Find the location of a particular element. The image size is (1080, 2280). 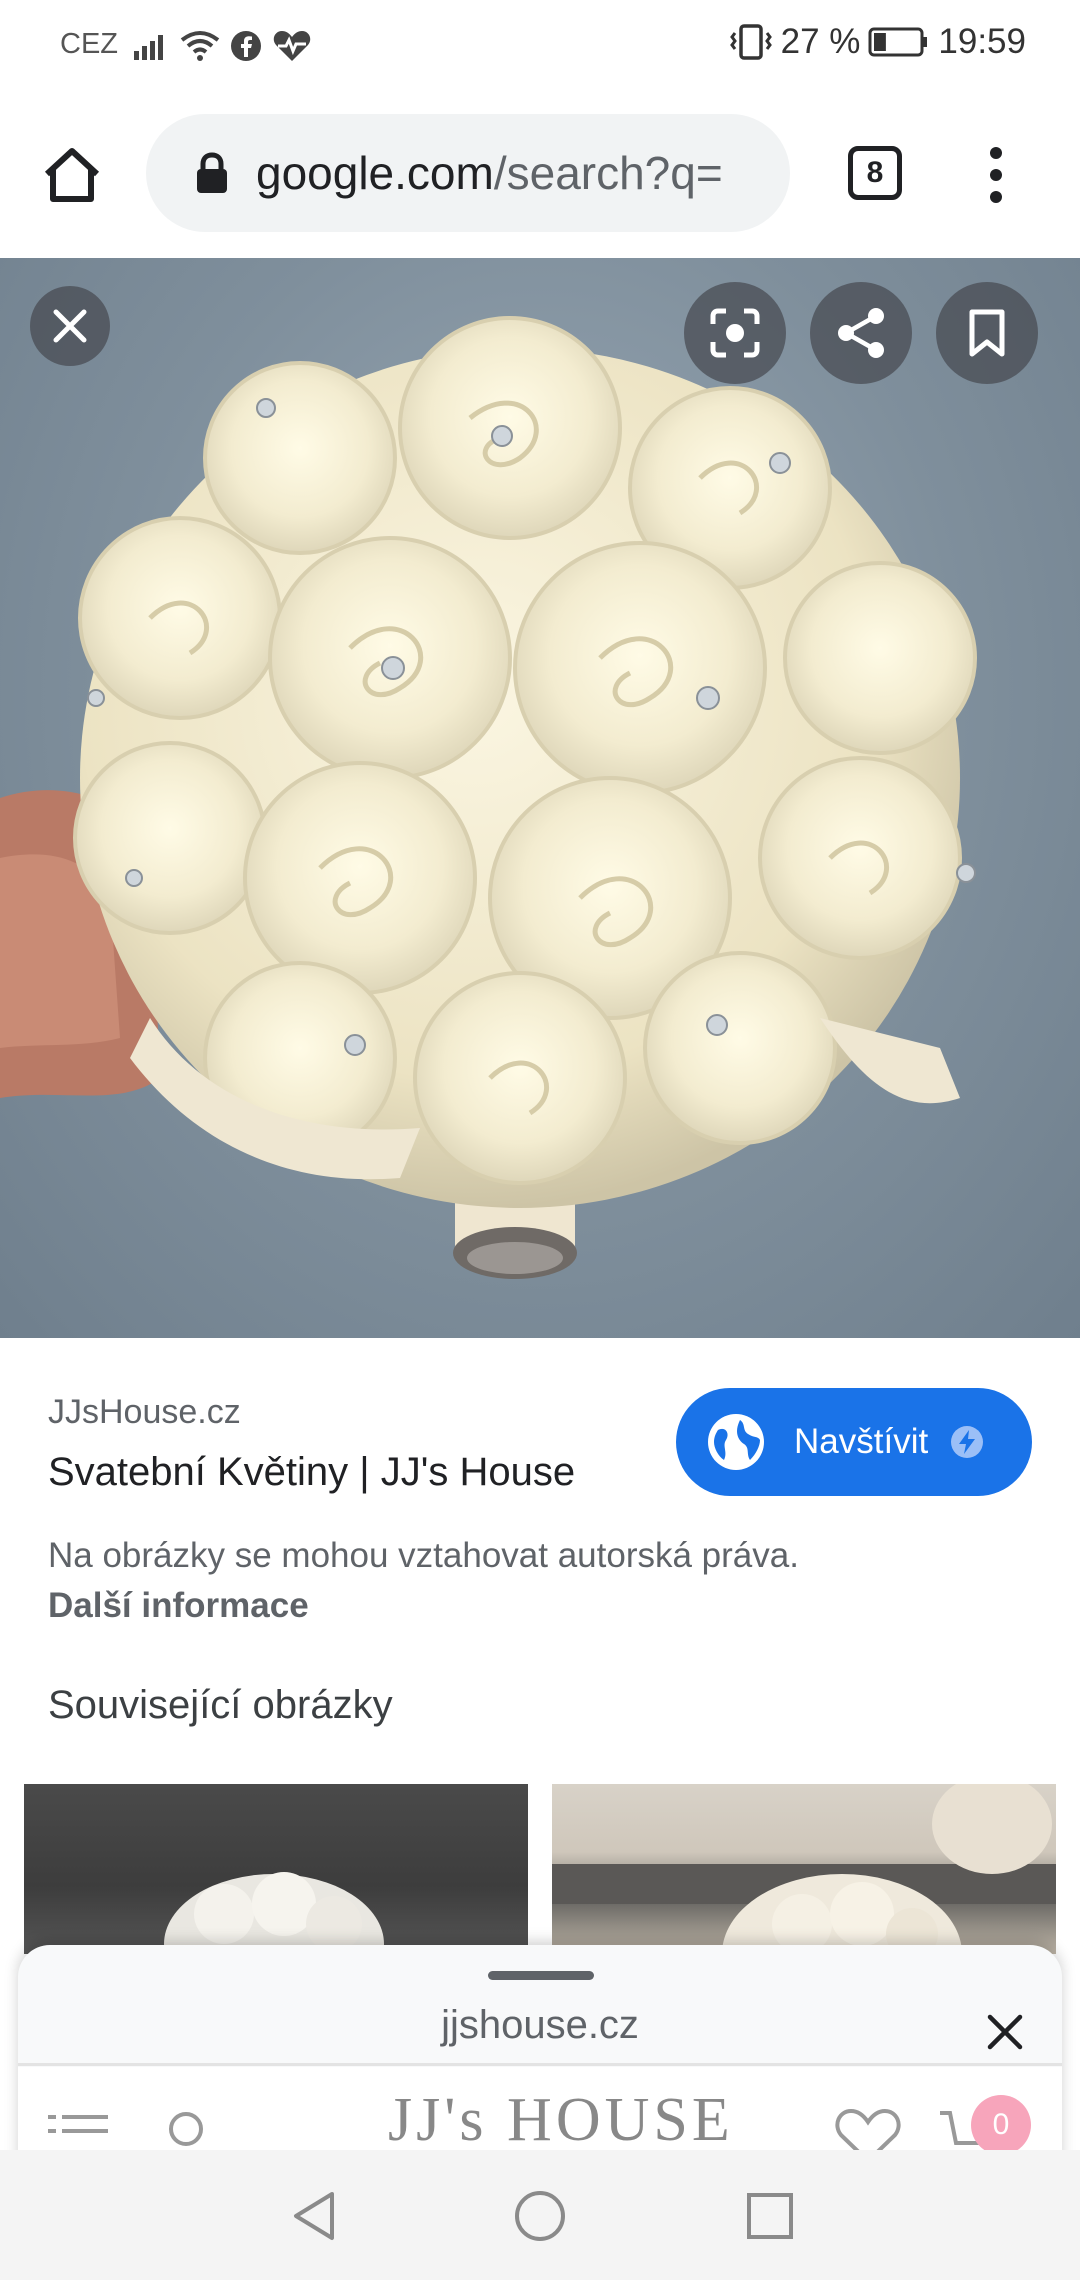

site-logo: JJ's HOUSE is located at coordinates (561, 2120).